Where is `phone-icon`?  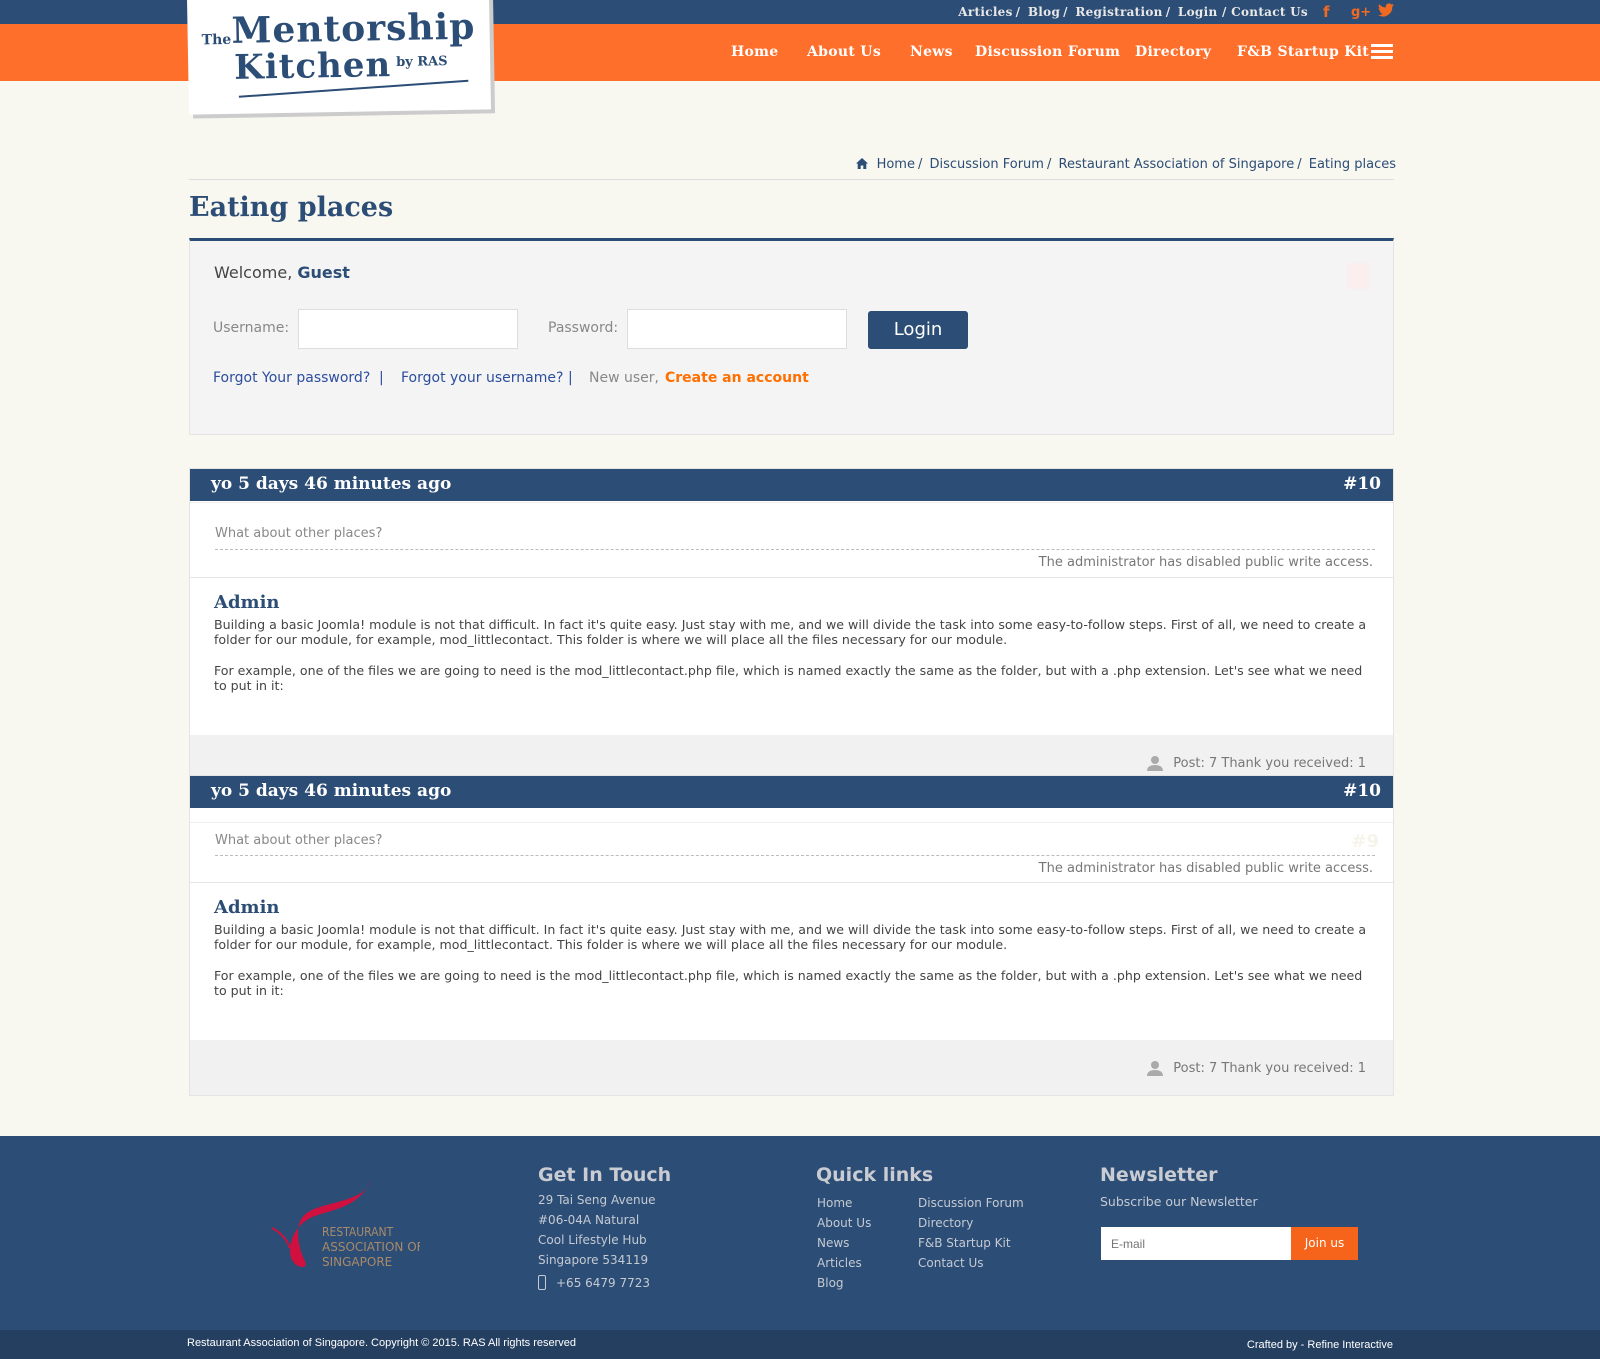
phone-icon is located at coordinates (542, 1282).